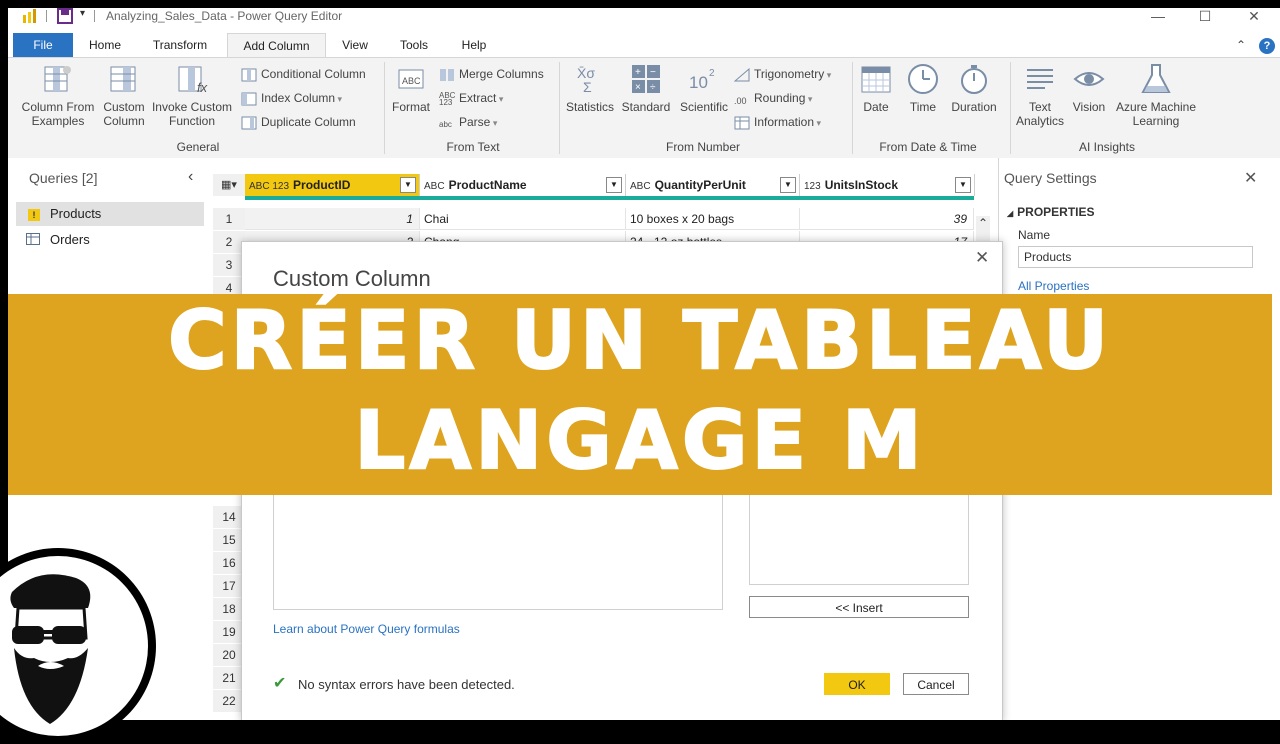 This screenshot has height=744, width=1280. I want to click on column-header-unitsinstock: 123 UnitsInStock ▼, so click(887, 185).